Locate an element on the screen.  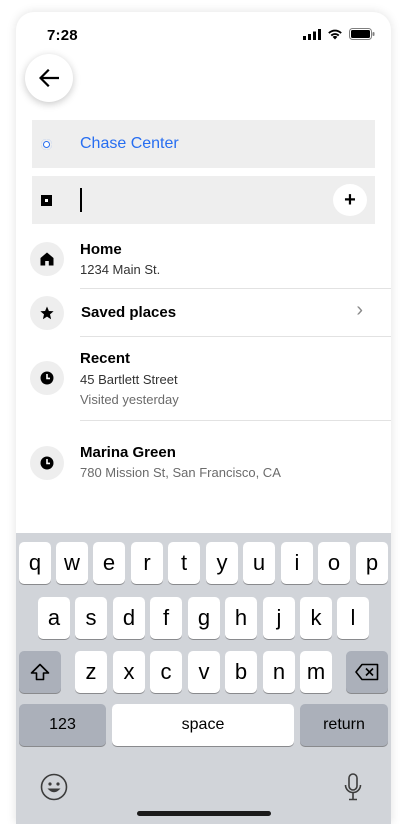
return-key: return is located at coordinates (344, 725).